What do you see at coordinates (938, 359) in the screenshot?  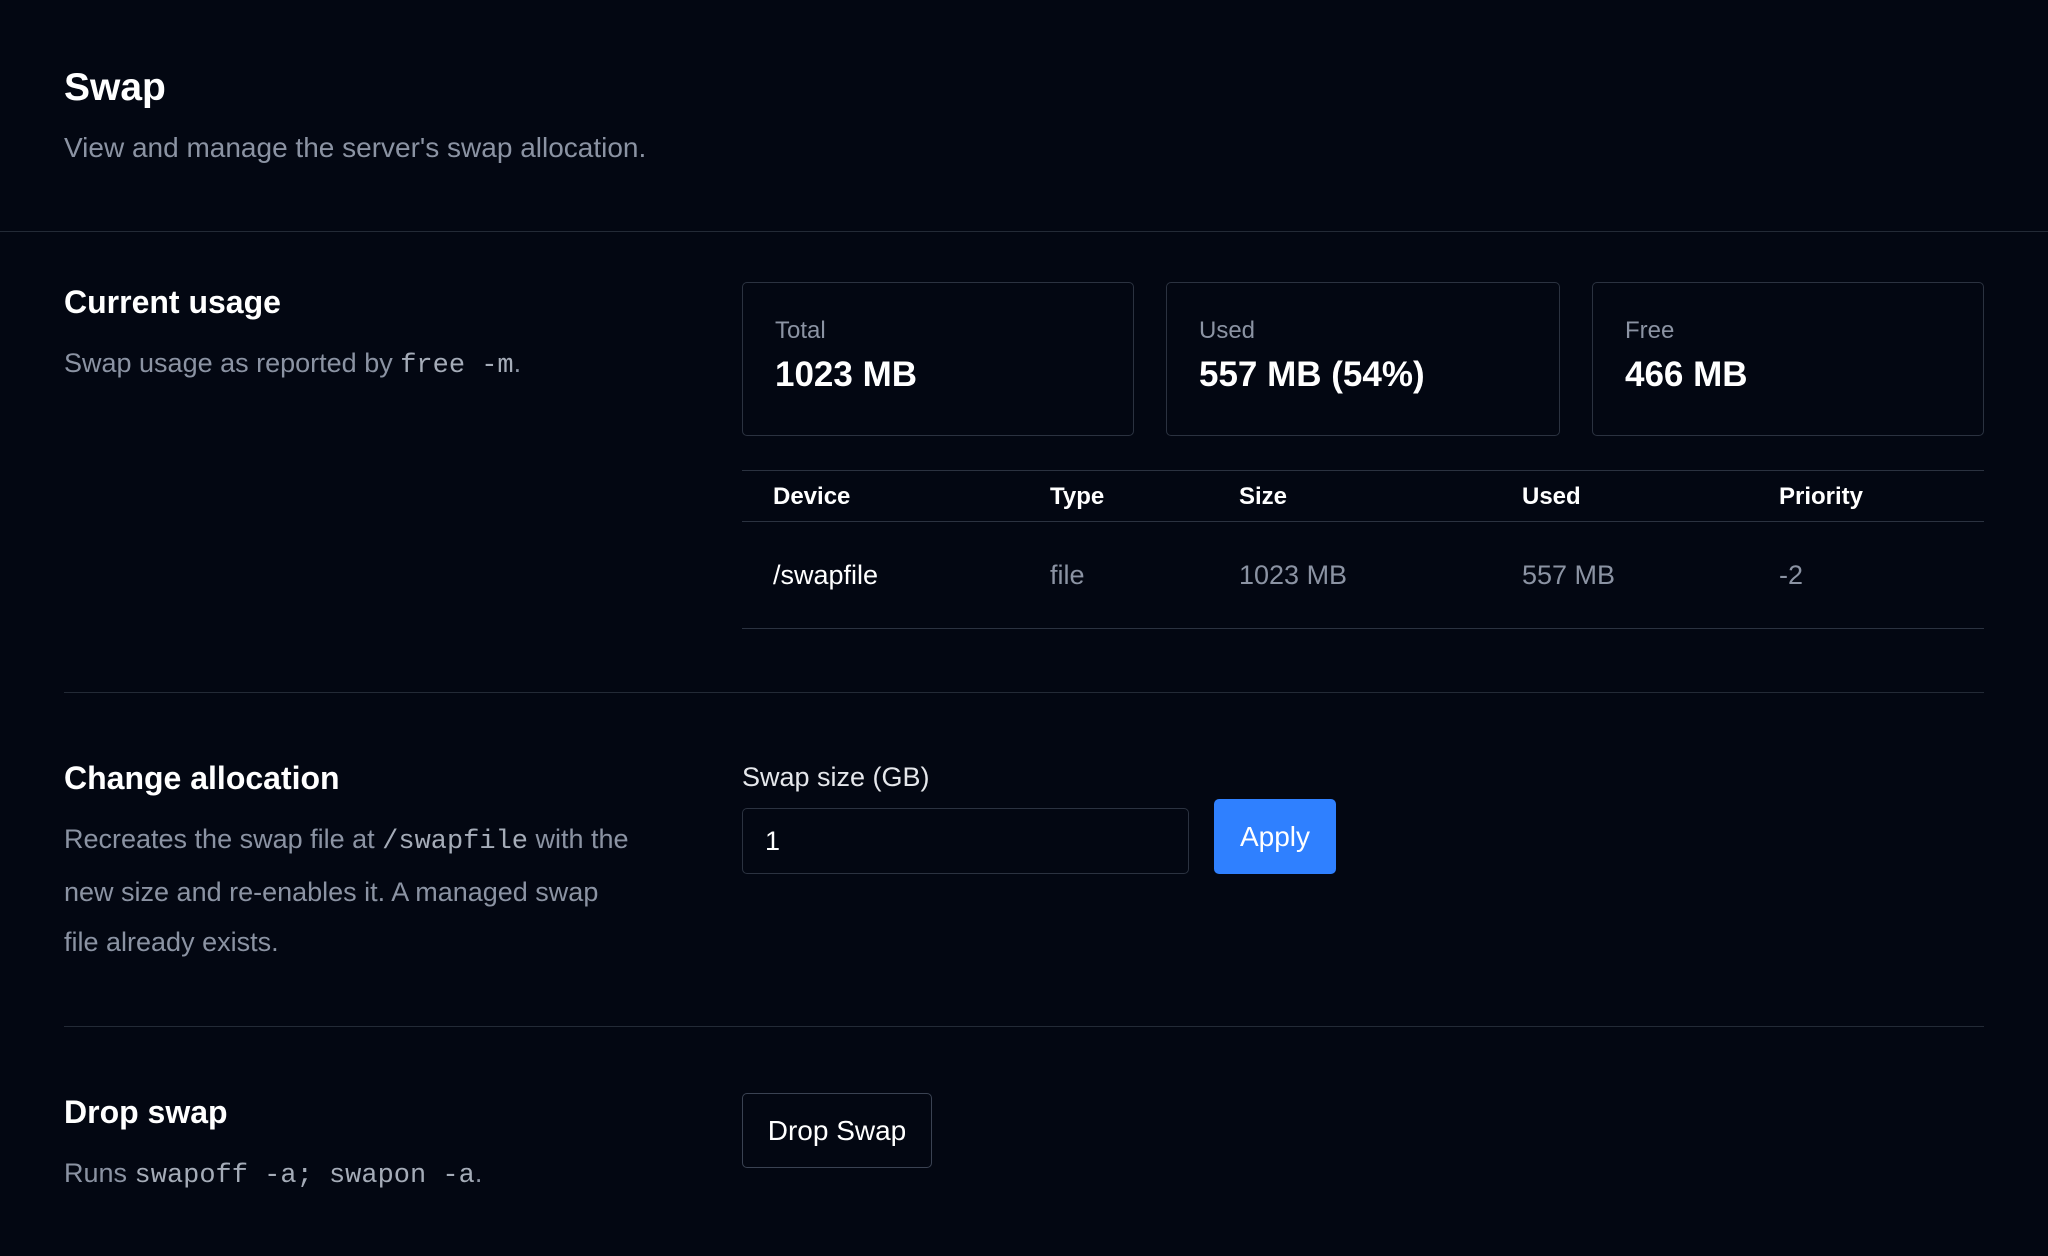 I see `stat-card-total: Total 1023 MB` at bounding box center [938, 359].